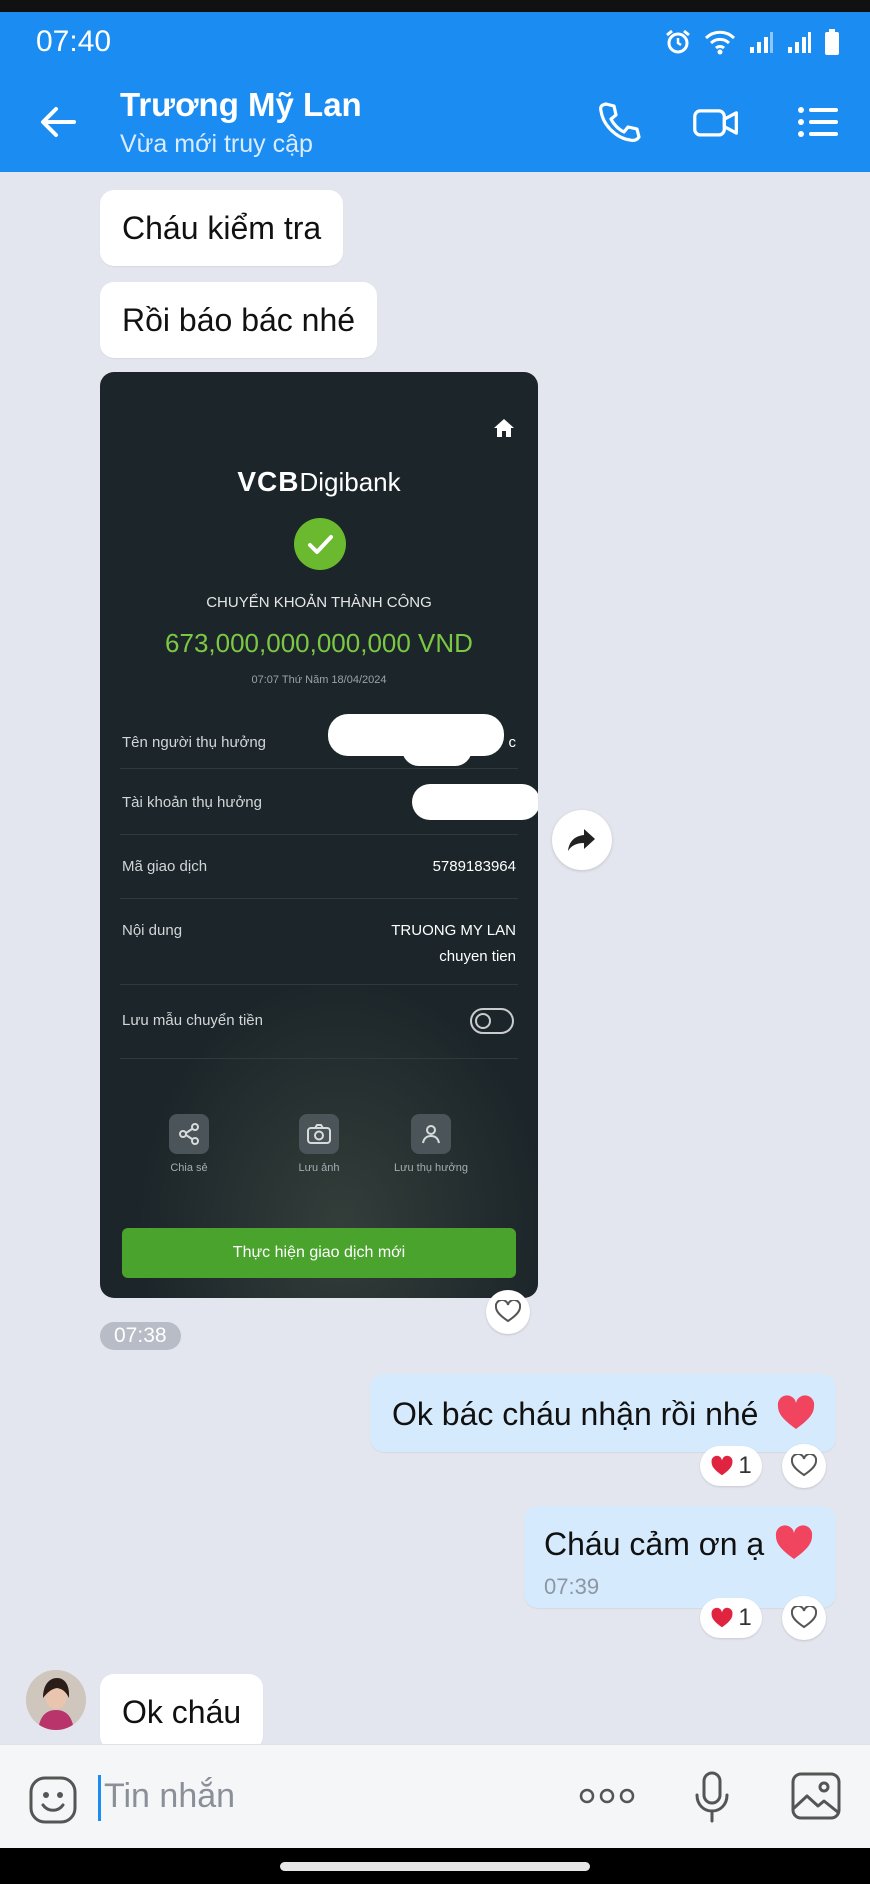 The image size is (870, 1884). Describe the element at coordinates (435, 1796) in the screenshot. I see `message-composer: Tin nhắn` at that location.